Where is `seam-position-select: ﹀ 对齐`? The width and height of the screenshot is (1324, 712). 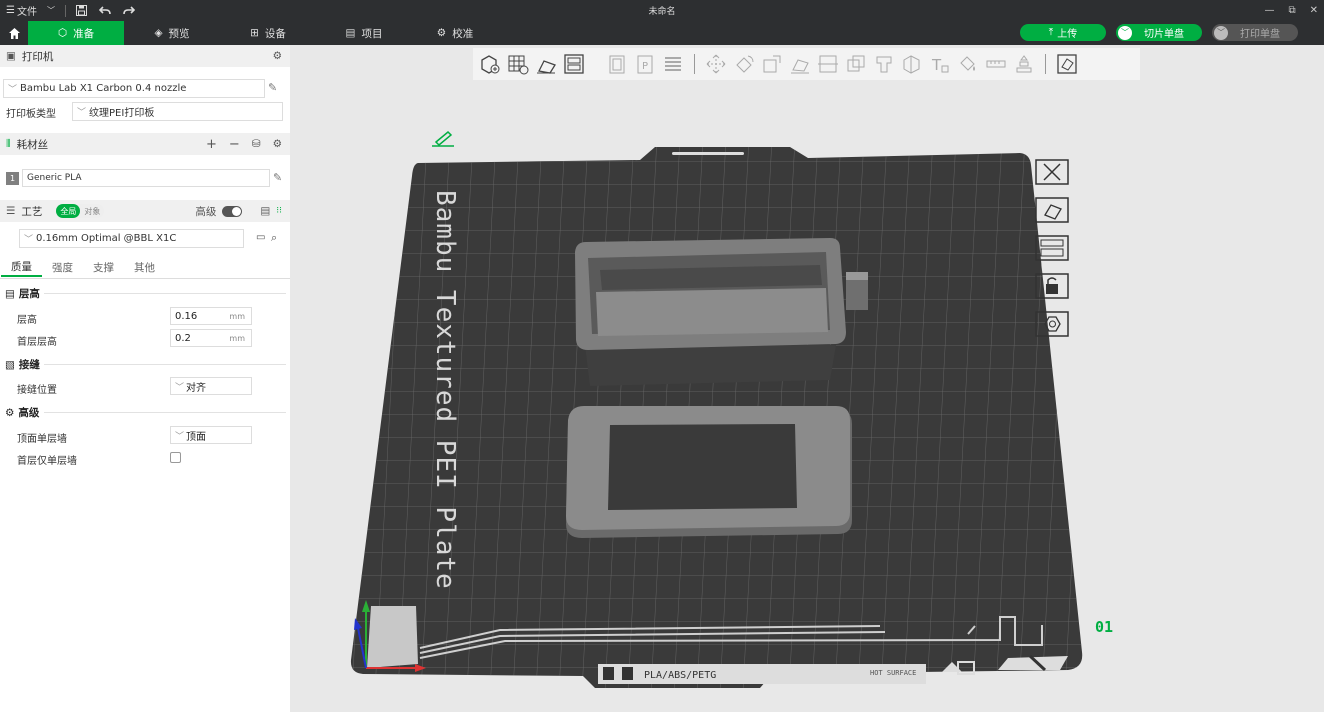
seam-position-select: ﹀ 对齐 is located at coordinates (211, 386).